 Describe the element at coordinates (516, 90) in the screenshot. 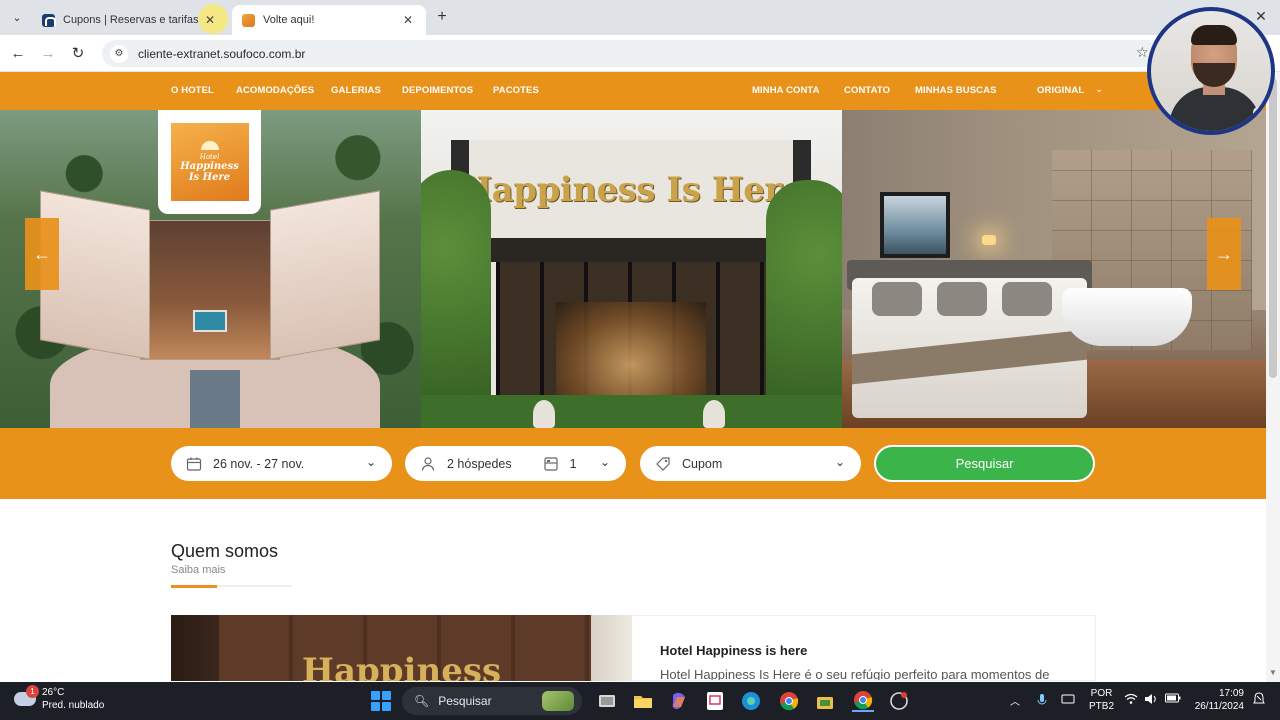

I see `nav-pacotes: PACOTES` at that location.